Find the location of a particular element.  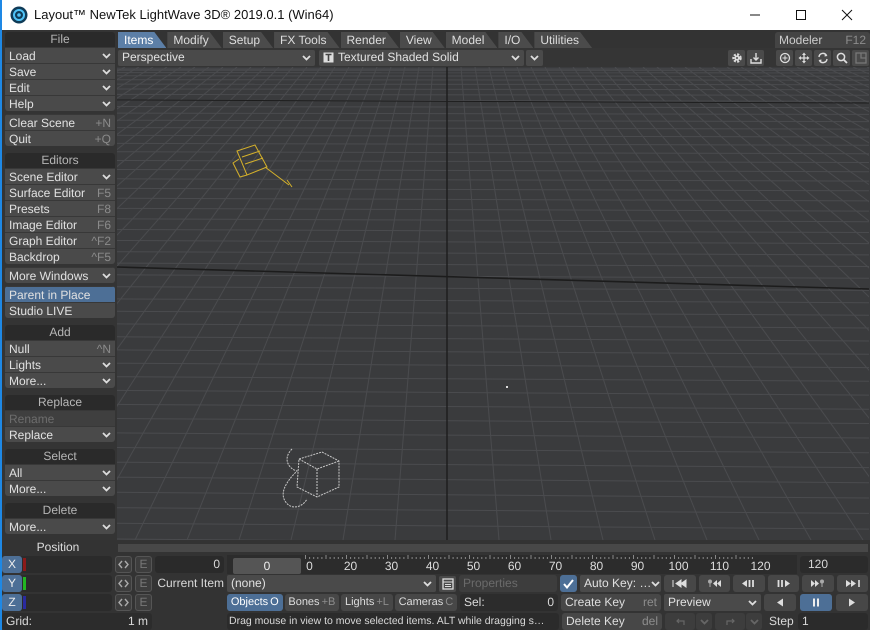

sidebar-button: Surface Editor F5 is located at coordinates (60, 192).